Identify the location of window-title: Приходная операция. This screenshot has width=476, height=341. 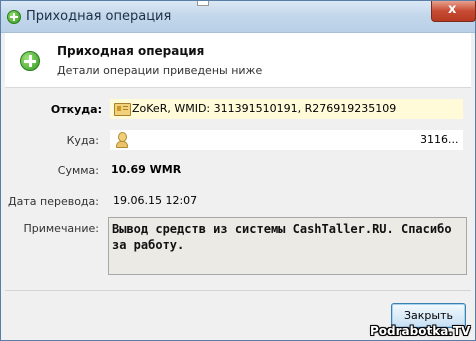
(99, 16).